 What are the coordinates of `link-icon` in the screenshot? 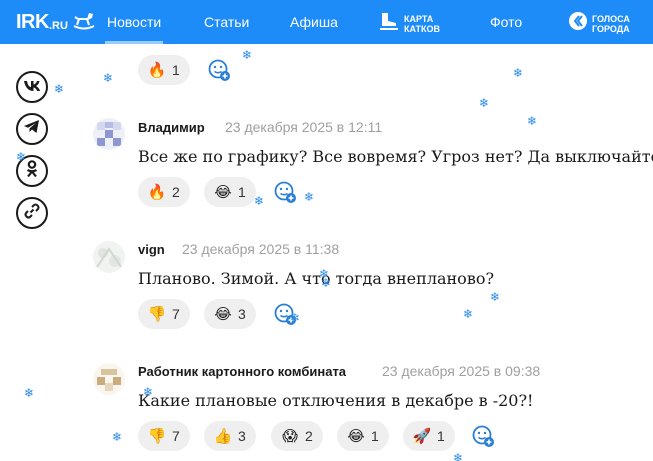 It's located at (32, 213).